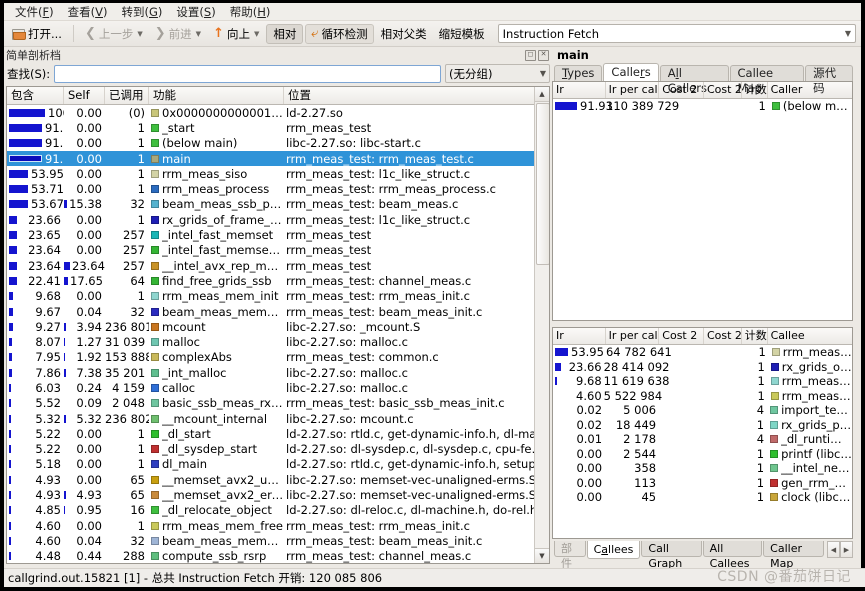 The width and height of the screenshot is (865, 591). What do you see at coordinates (34, 12) in the screenshot?
I see `menu-item-file: 文件(F)` at bounding box center [34, 12].